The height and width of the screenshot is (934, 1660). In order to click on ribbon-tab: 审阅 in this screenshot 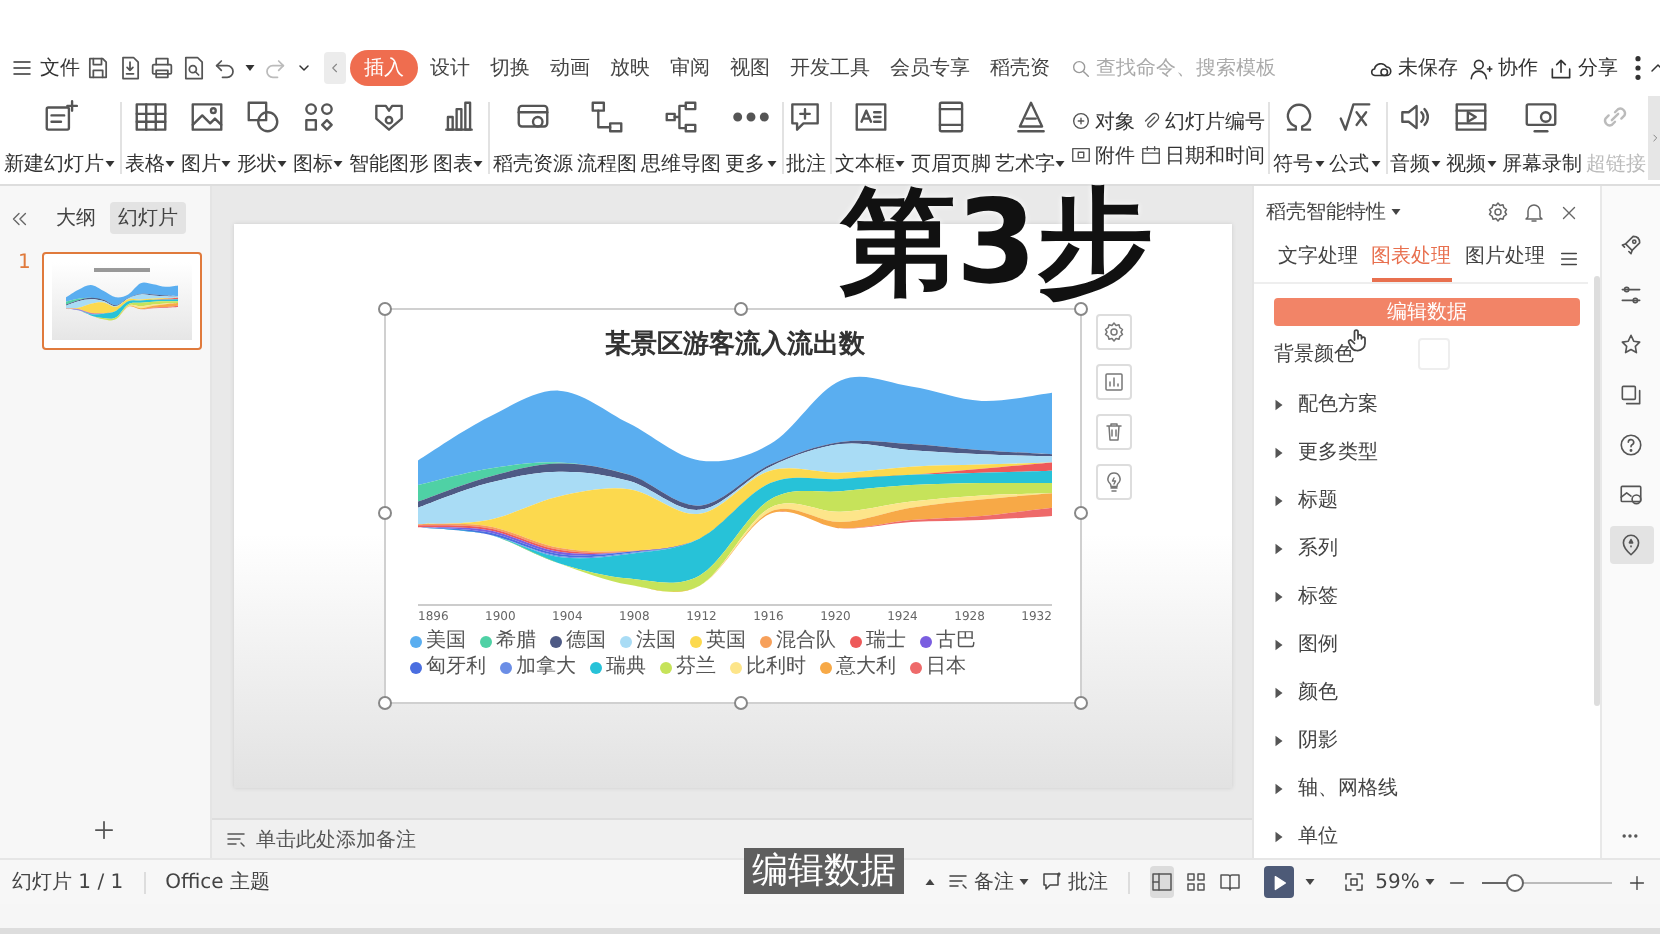, I will do `click(690, 68)`.